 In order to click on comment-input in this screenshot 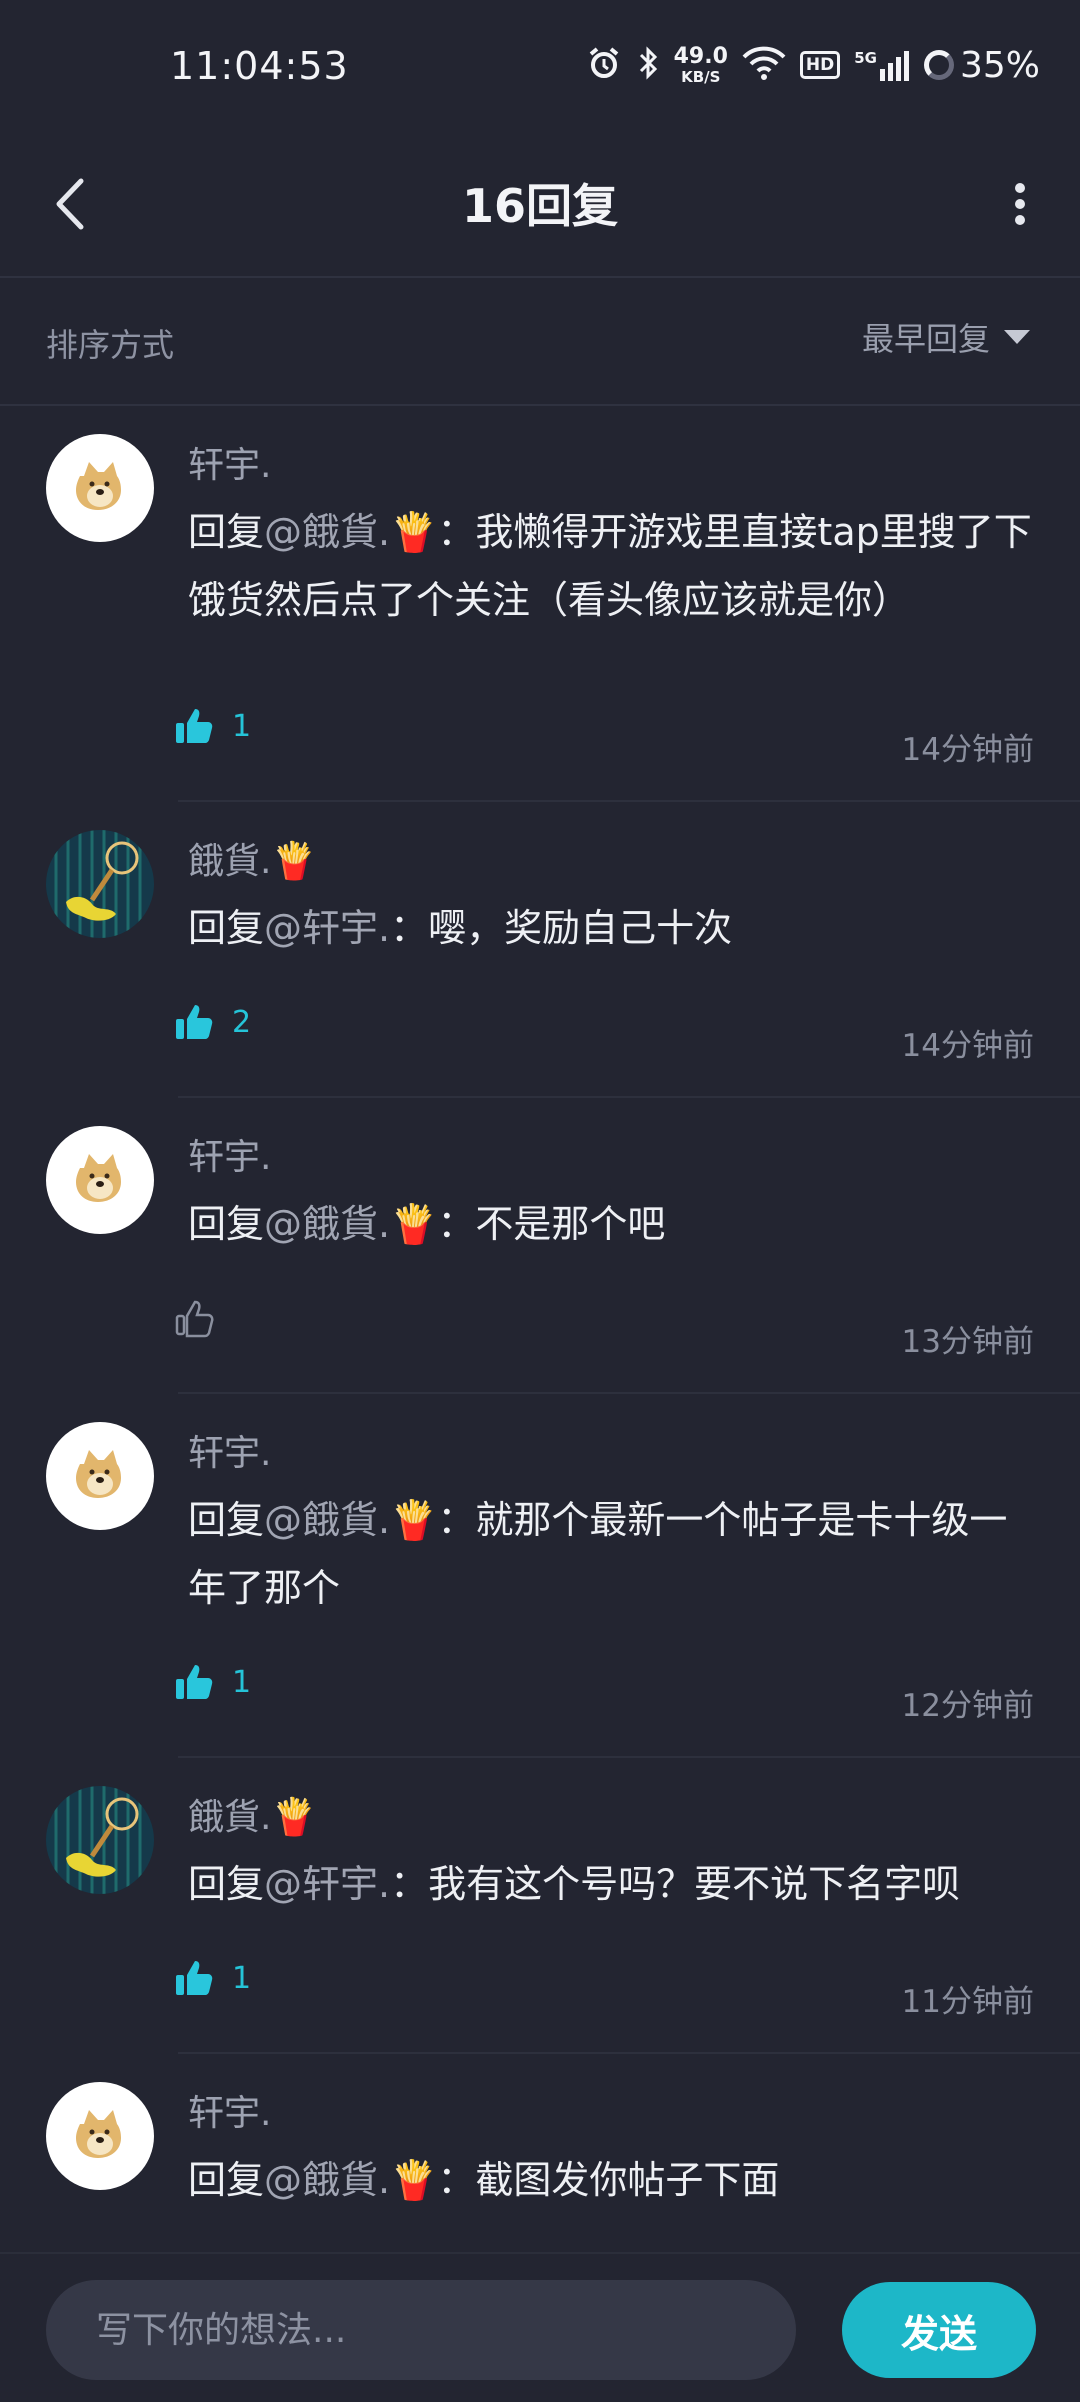, I will do `click(421, 2330)`.